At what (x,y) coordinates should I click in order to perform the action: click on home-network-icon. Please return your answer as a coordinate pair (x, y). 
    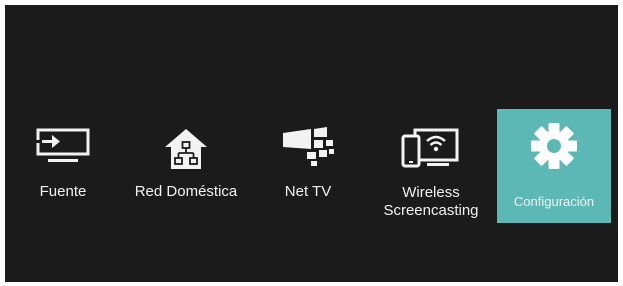
    Looking at the image, I should click on (186, 149).